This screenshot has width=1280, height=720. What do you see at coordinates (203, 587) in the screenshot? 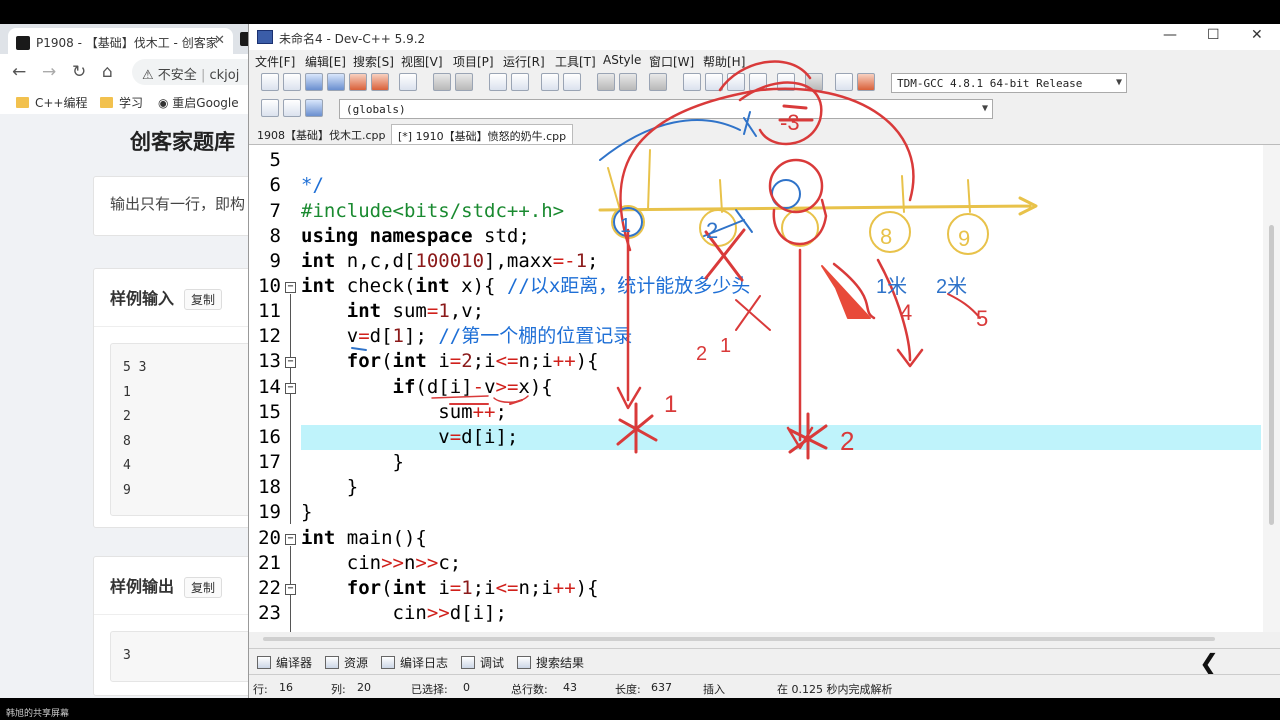
I see `copy-output-button: 复制` at bounding box center [203, 587].